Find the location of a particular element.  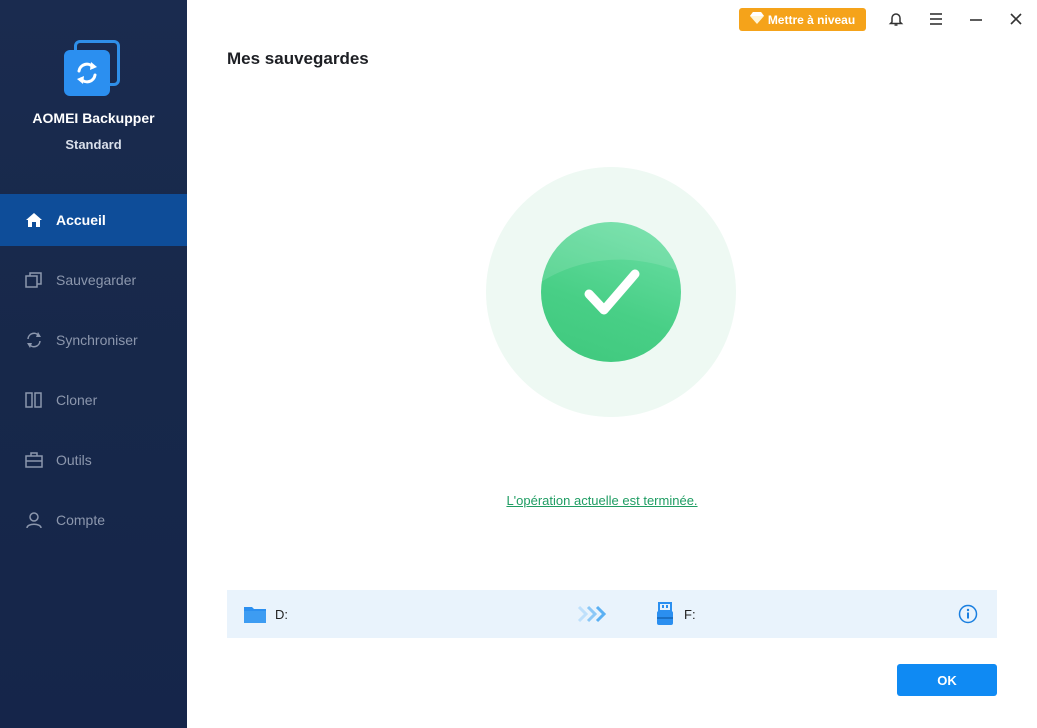

close-icon is located at coordinates (1016, 19).